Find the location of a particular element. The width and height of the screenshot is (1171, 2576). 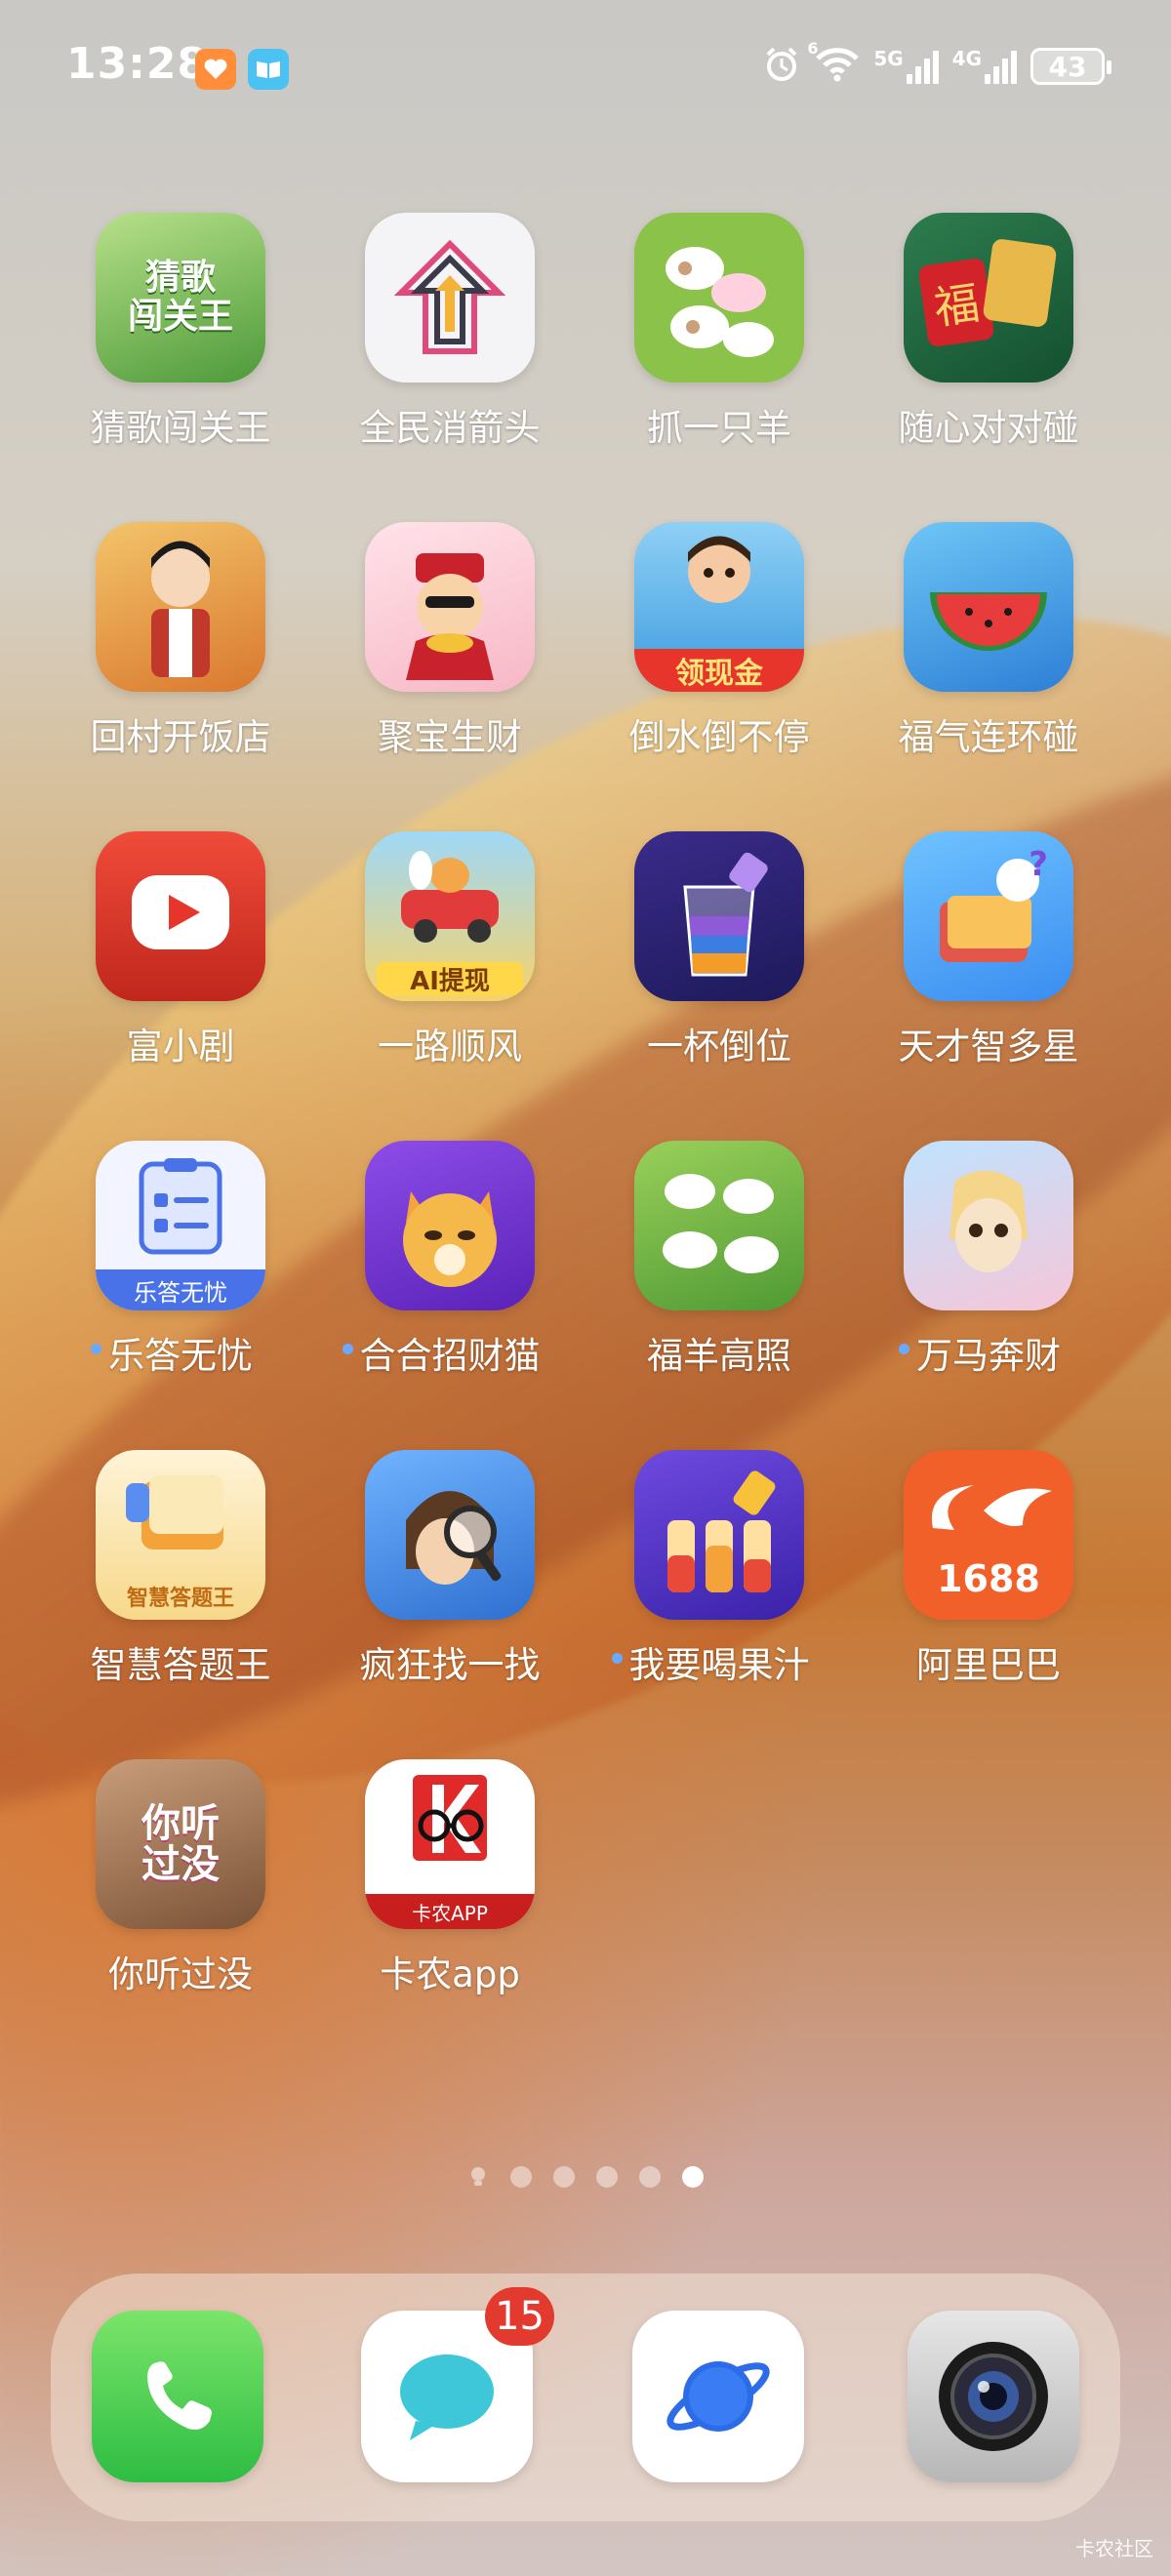

app-label: 疯狂找一找 is located at coordinates (450, 1665).